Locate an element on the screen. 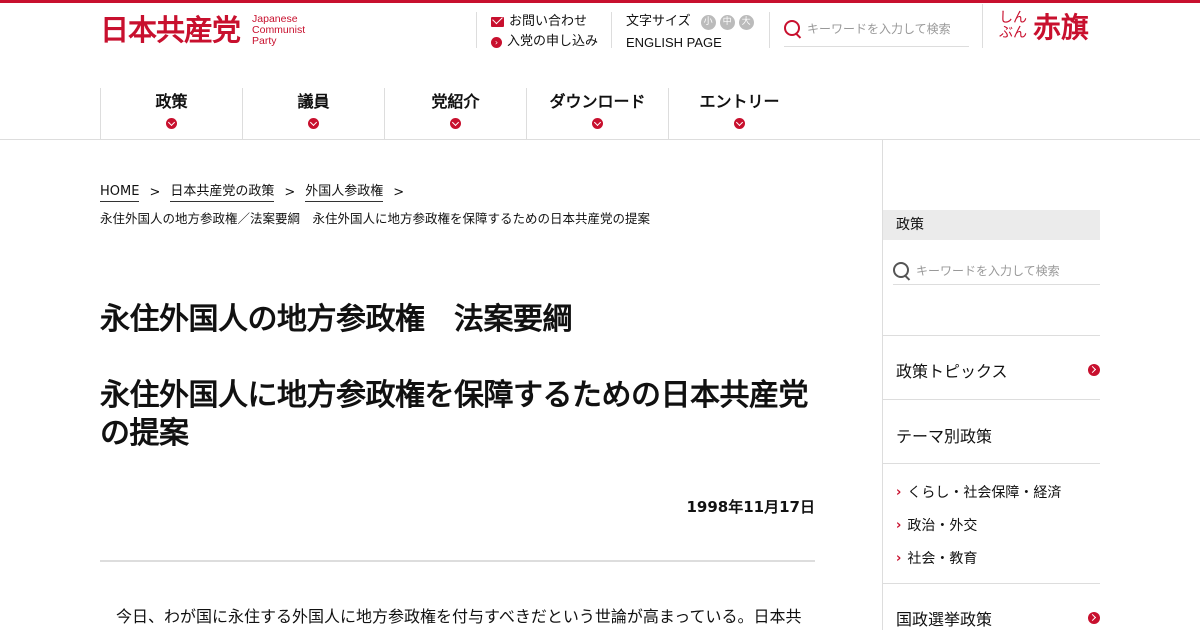 This screenshot has width=1200, height=630. font-size-medium-button: 中 is located at coordinates (727, 22).